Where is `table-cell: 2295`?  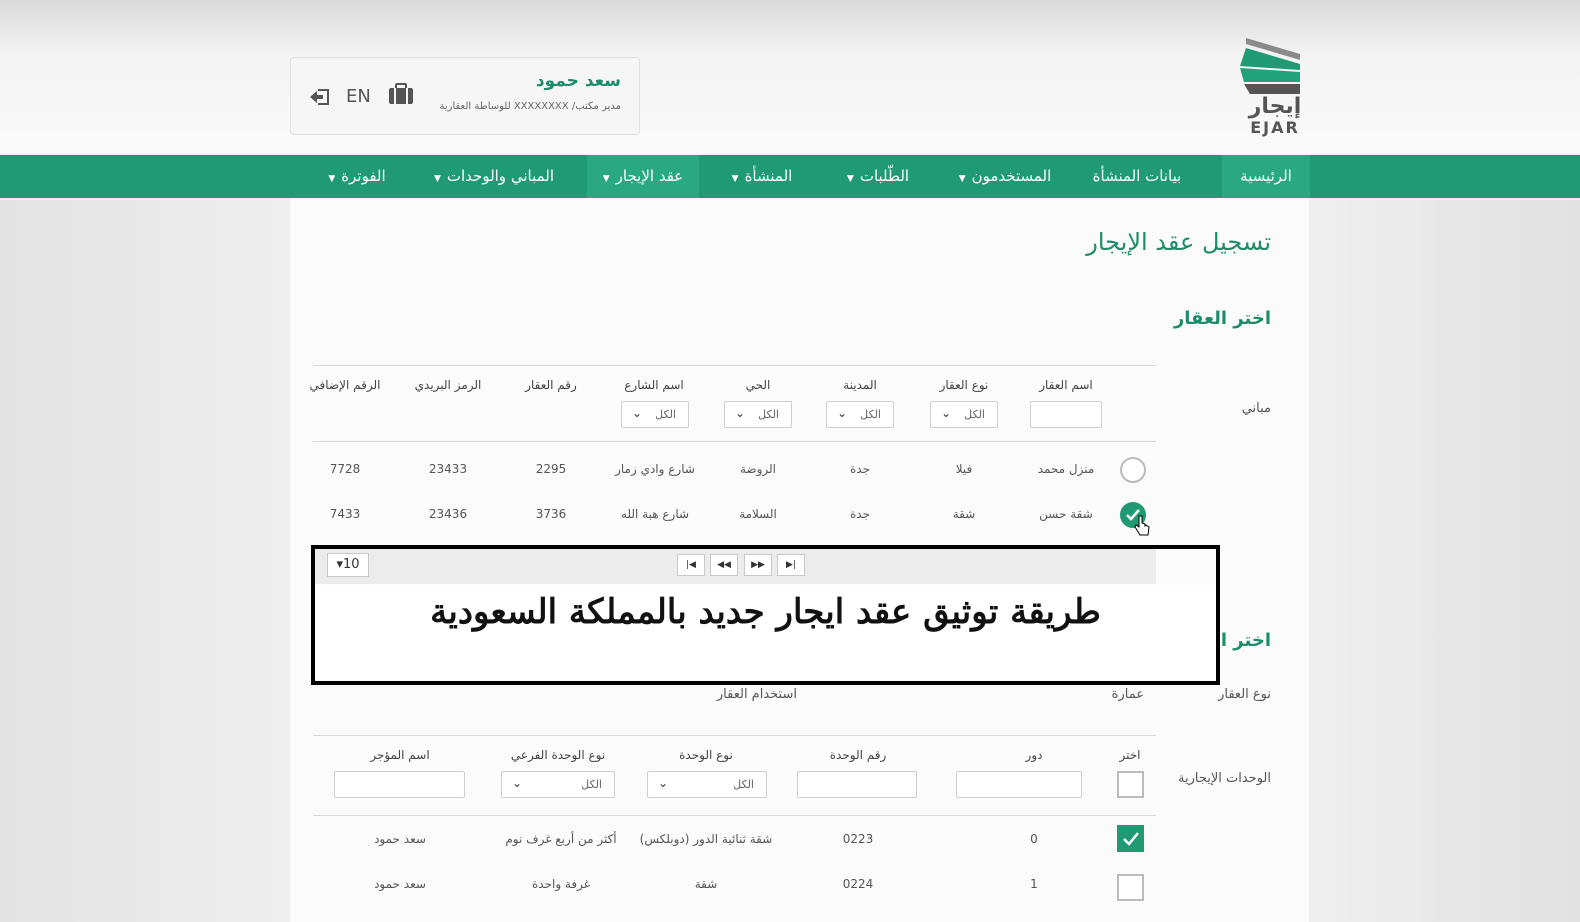
table-cell: 2295 is located at coordinates (551, 469).